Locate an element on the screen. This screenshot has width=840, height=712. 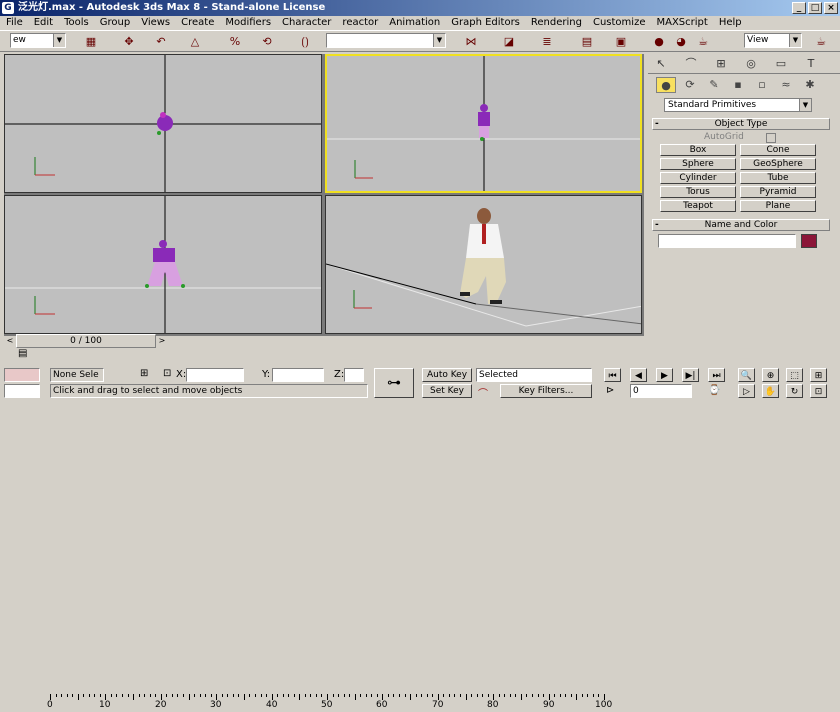
undo-icon: ↶ is located at coordinates (161, 42).